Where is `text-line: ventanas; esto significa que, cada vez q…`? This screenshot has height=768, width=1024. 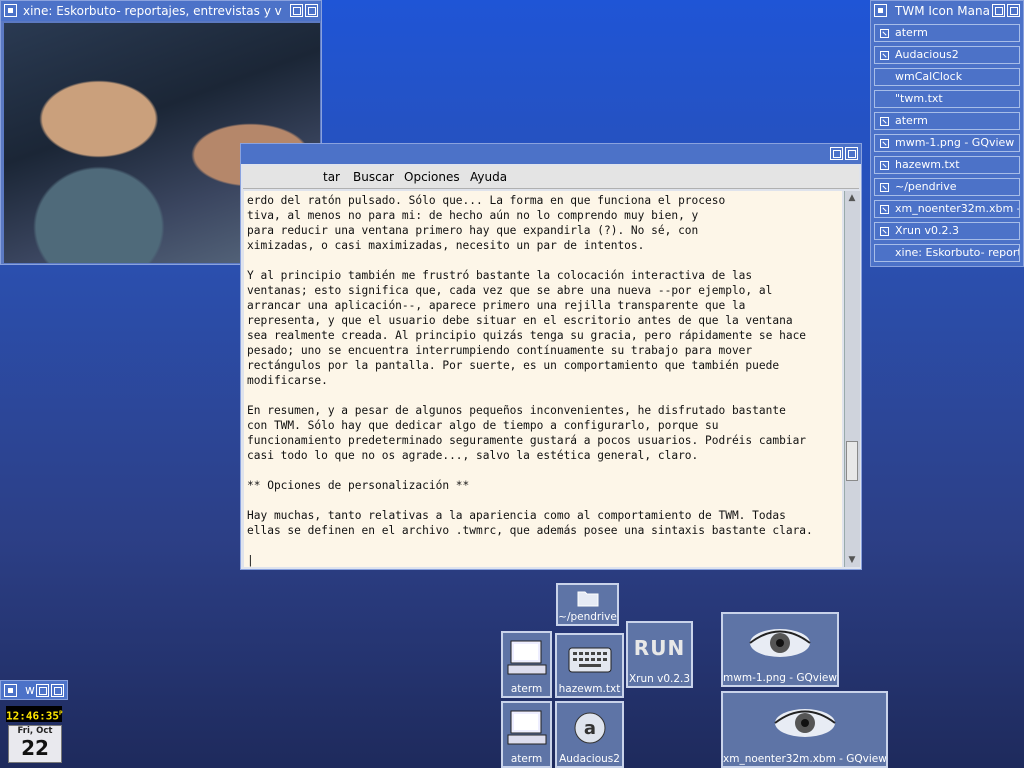
text-line: ventanas; esto significa que, cada vez q… is located at coordinates (510, 290).